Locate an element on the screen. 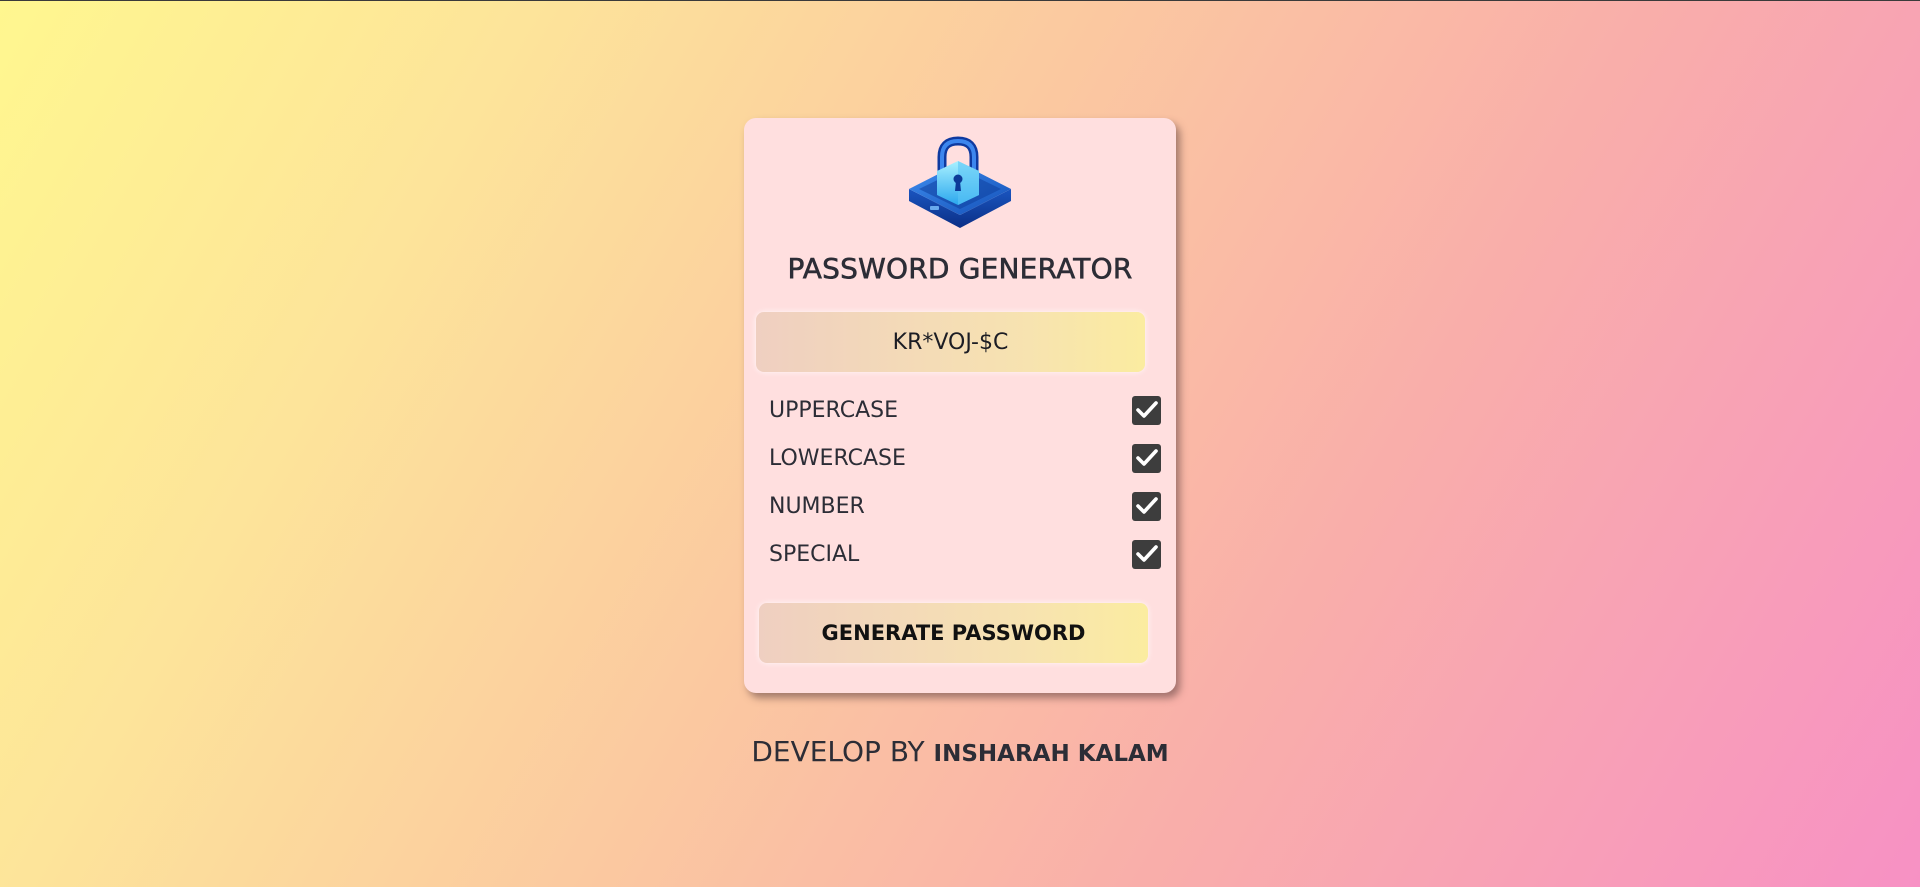 Image resolution: width=1920 pixels, height=887 pixels. number-checkbox is located at coordinates (1146, 506).